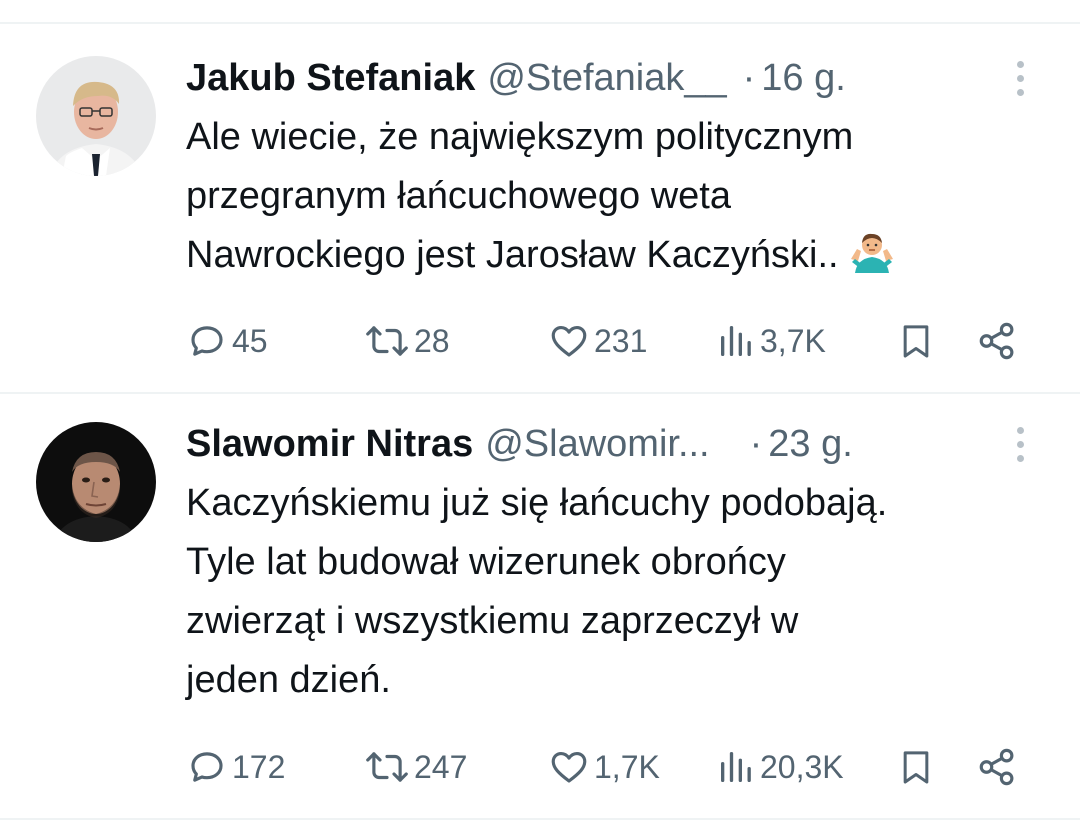  I want to click on tweet-header: Slawomir Nitras @Slawomir... · 23 g., so click(613, 444).